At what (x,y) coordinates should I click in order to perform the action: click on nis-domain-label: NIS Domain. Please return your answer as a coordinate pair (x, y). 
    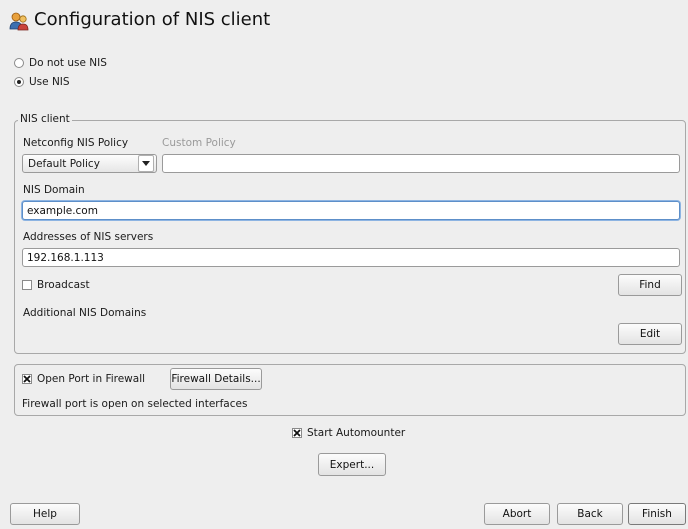
    Looking at the image, I should click on (54, 190).